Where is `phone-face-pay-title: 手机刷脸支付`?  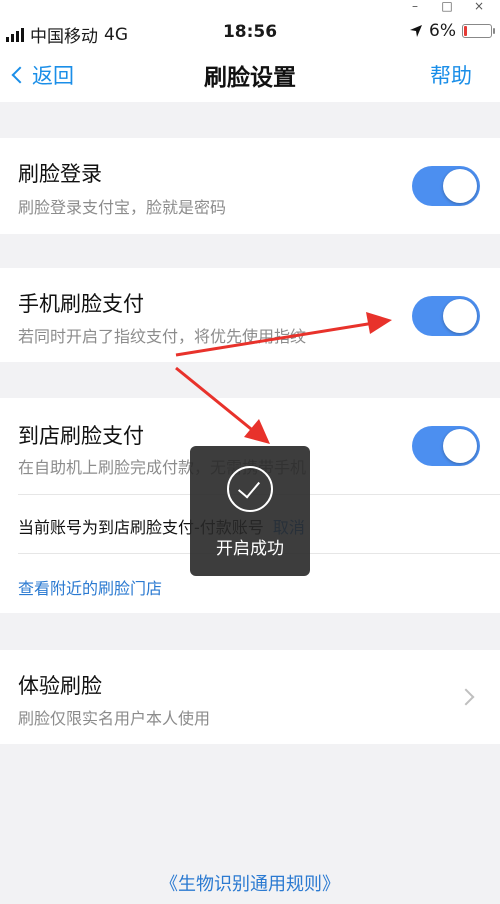
phone-face-pay-title: 手机刷脸支付 is located at coordinates (81, 304).